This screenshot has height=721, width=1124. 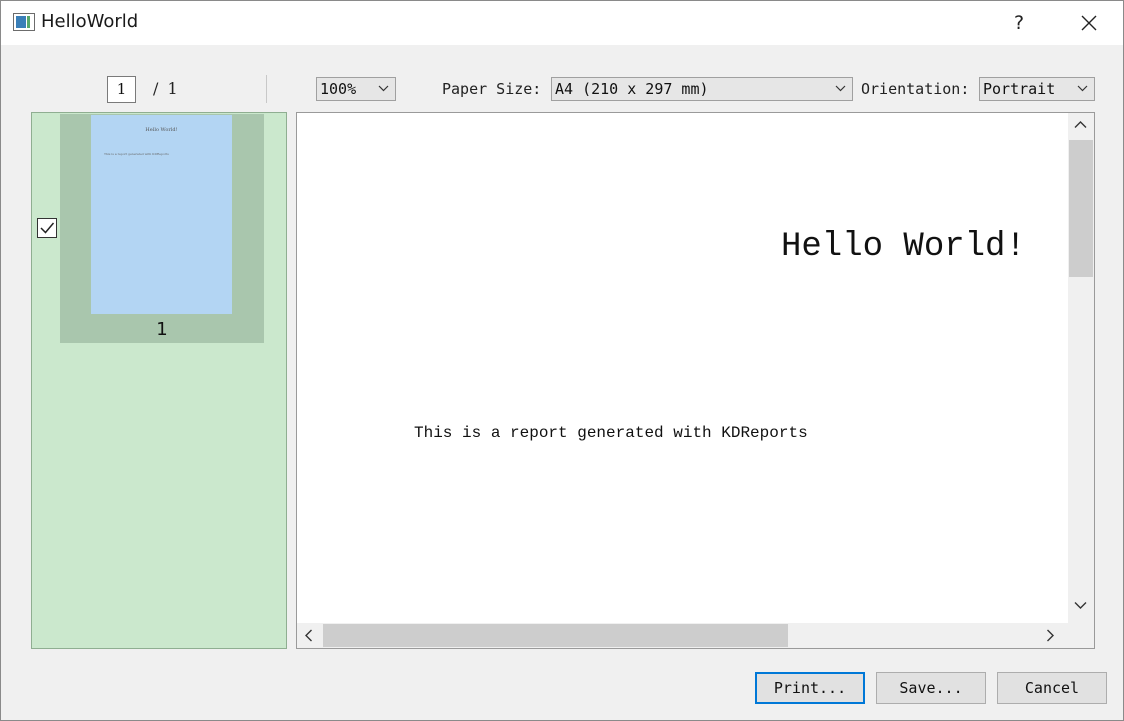 I want to click on vertical-scroll-thumb, so click(x=1081, y=208).